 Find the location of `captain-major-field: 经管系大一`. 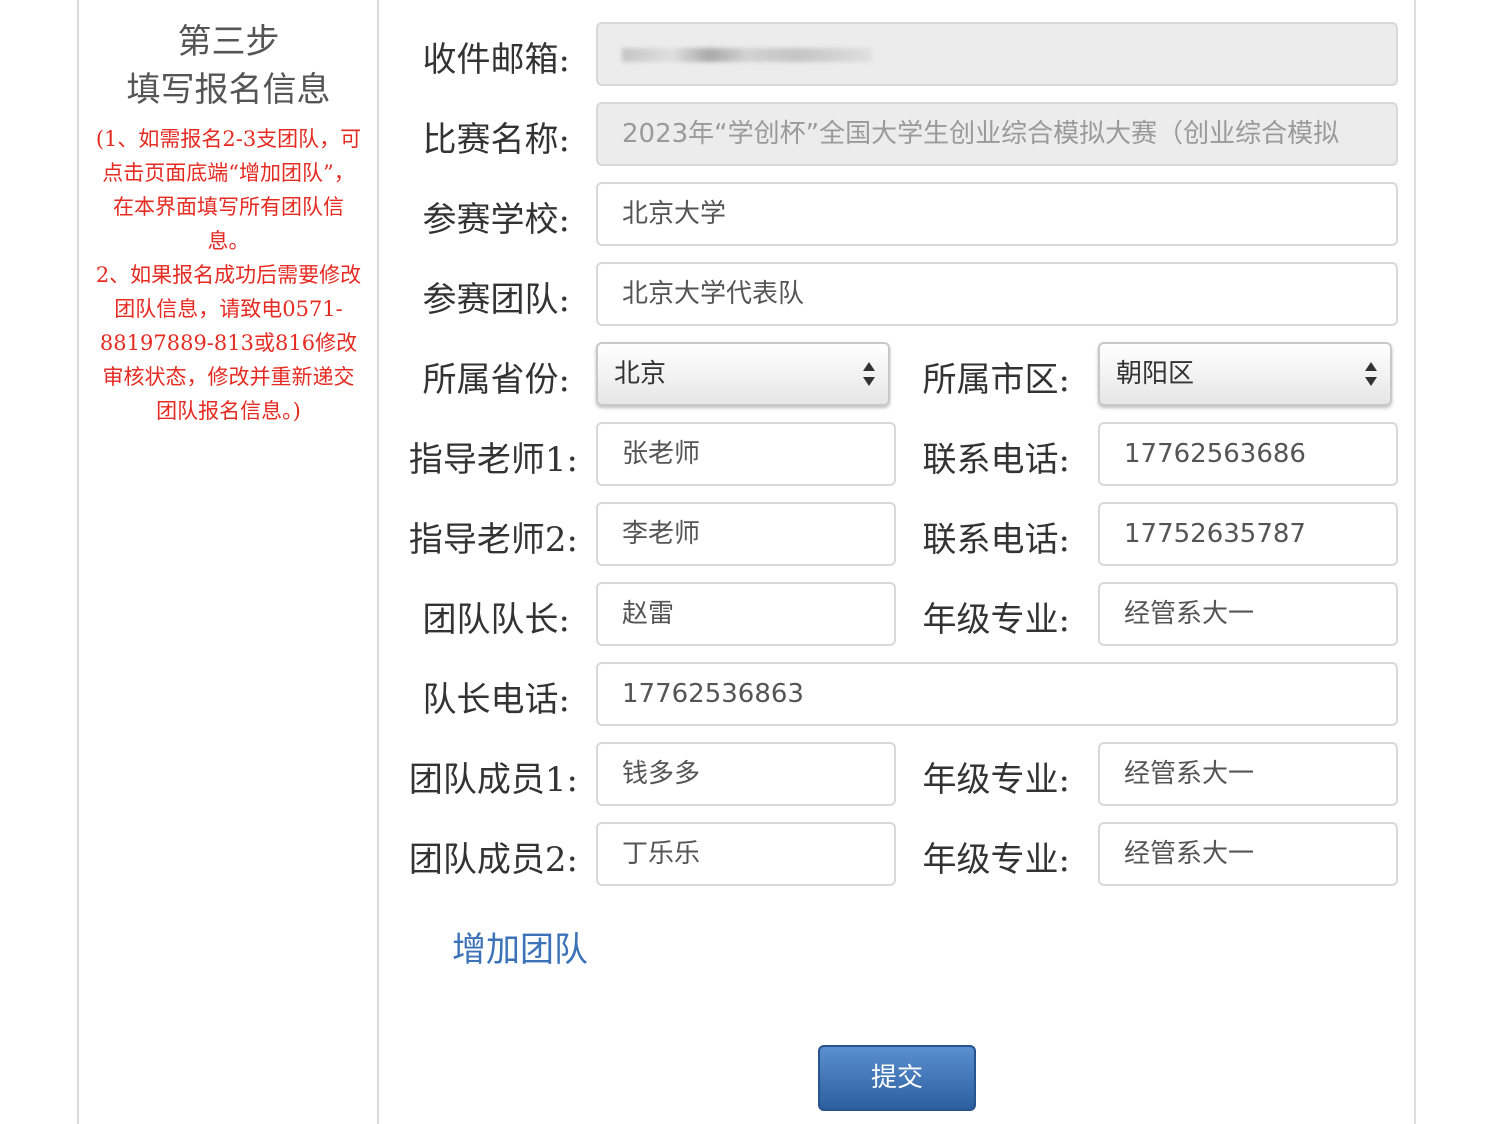

captain-major-field: 经管系大一 is located at coordinates (1248, 614).